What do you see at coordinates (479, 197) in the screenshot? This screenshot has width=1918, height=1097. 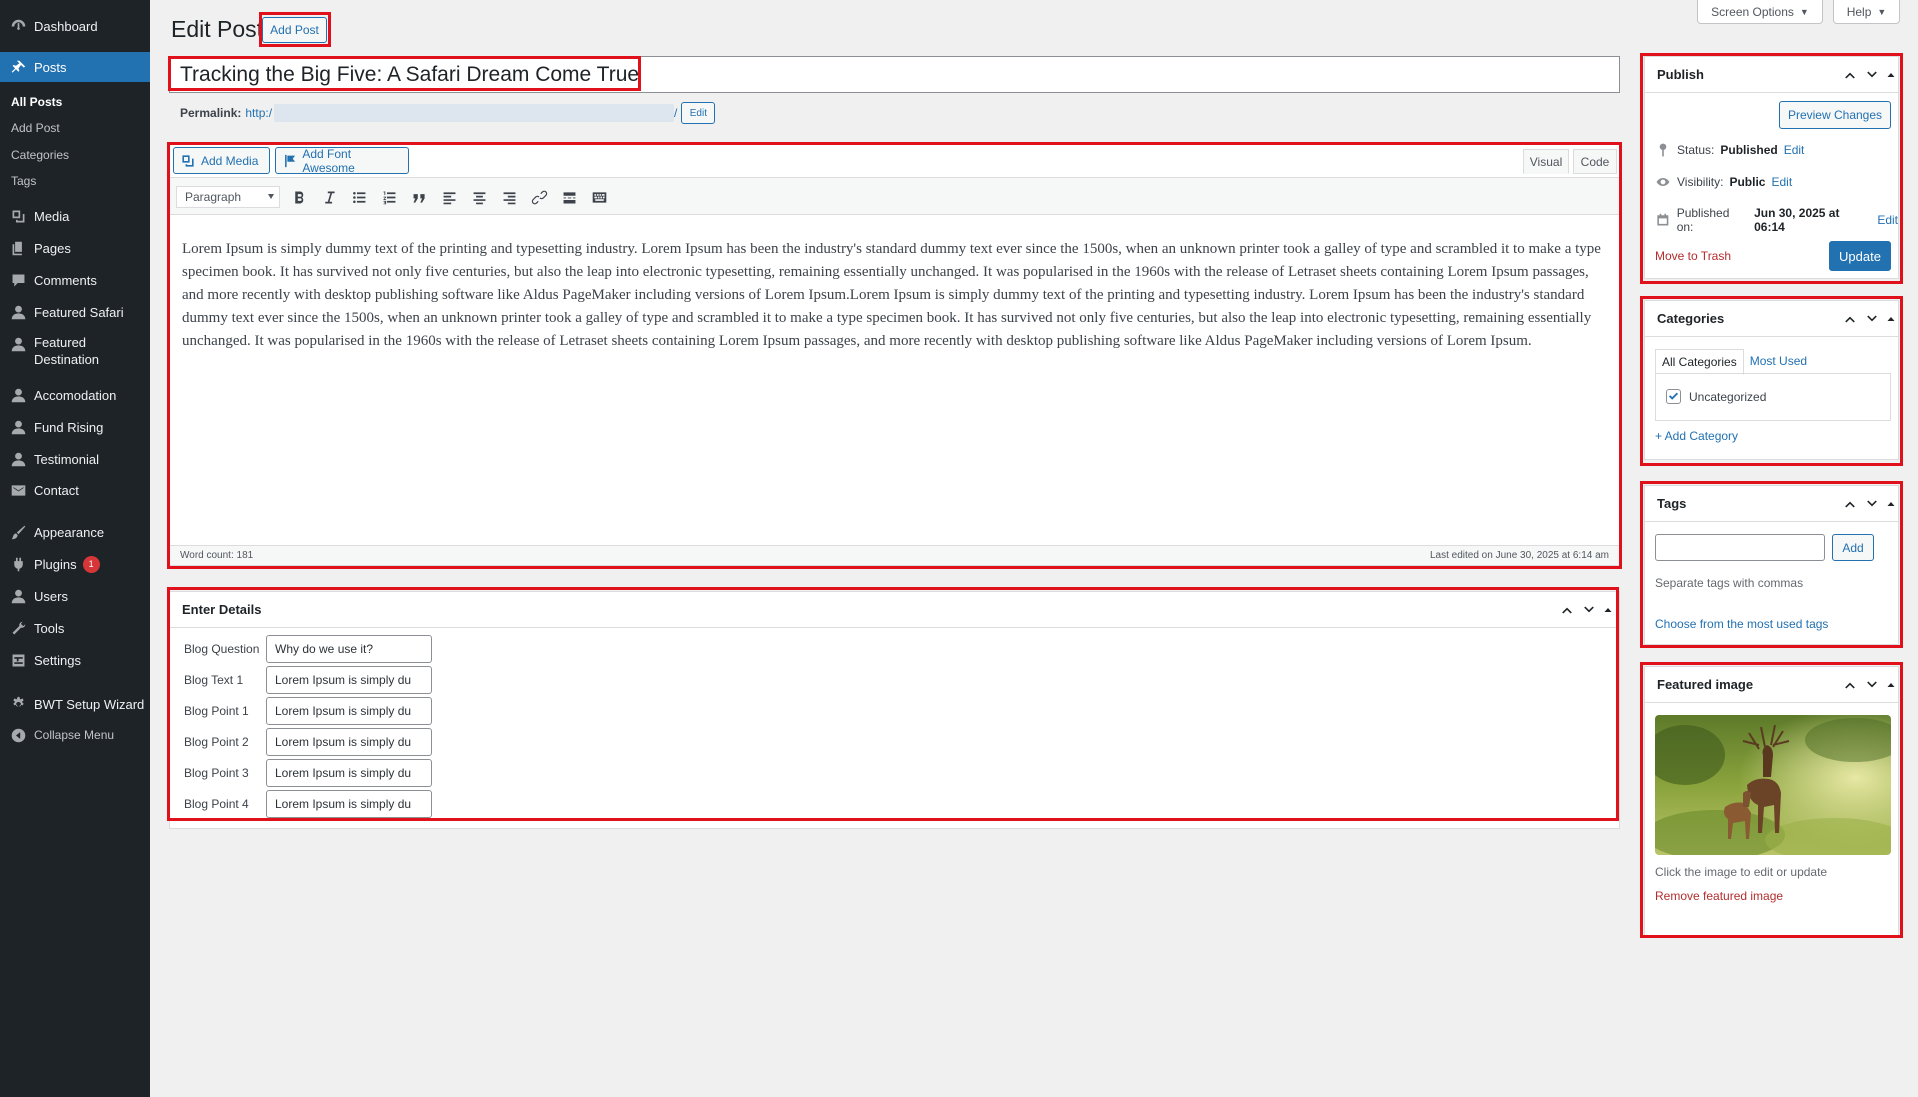 I see `align-center-icon` at bounding box center [479, 197].